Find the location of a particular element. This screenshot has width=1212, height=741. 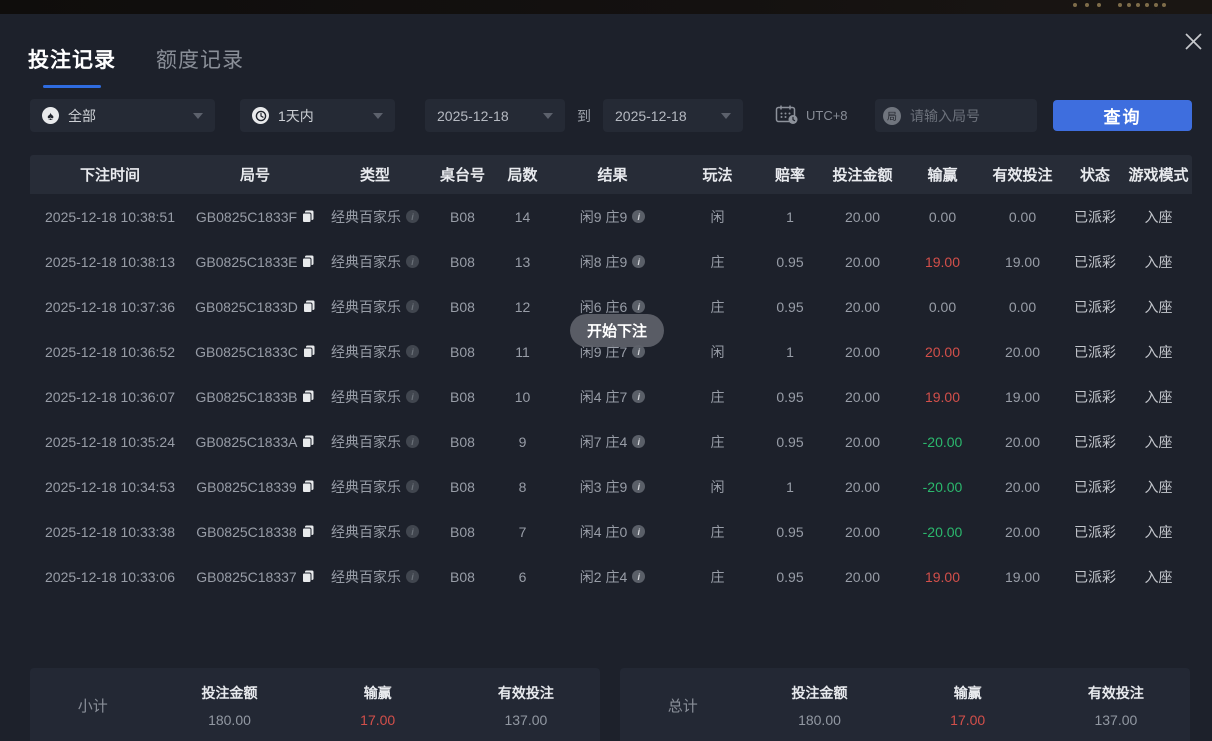

win-loss-header: 输赢 is located at coordinates (377, 692).